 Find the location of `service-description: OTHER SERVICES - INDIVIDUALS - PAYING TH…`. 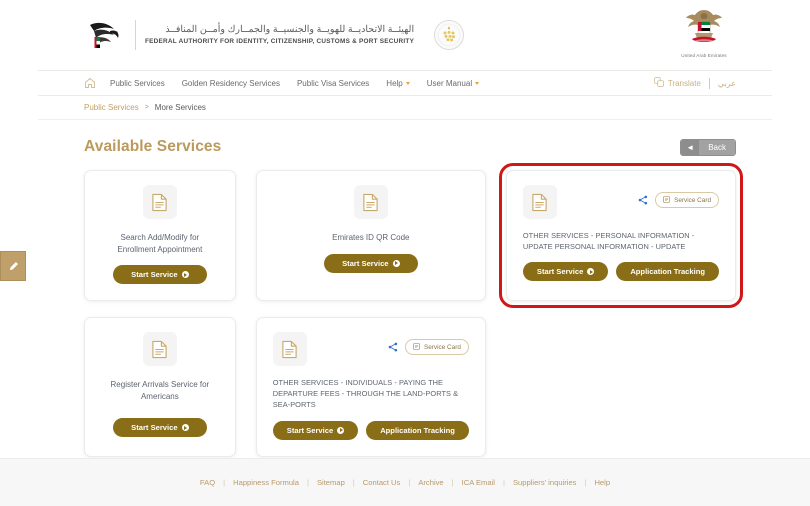

service-description: OTHER SERVICES - INDIVIDUALS - PAYING TH… is located at coordinates (365, 394).